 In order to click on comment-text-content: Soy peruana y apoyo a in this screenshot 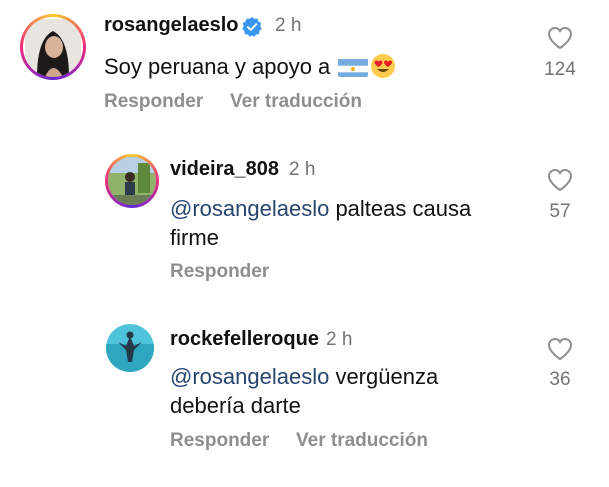, I will do `click(220, 66)`.